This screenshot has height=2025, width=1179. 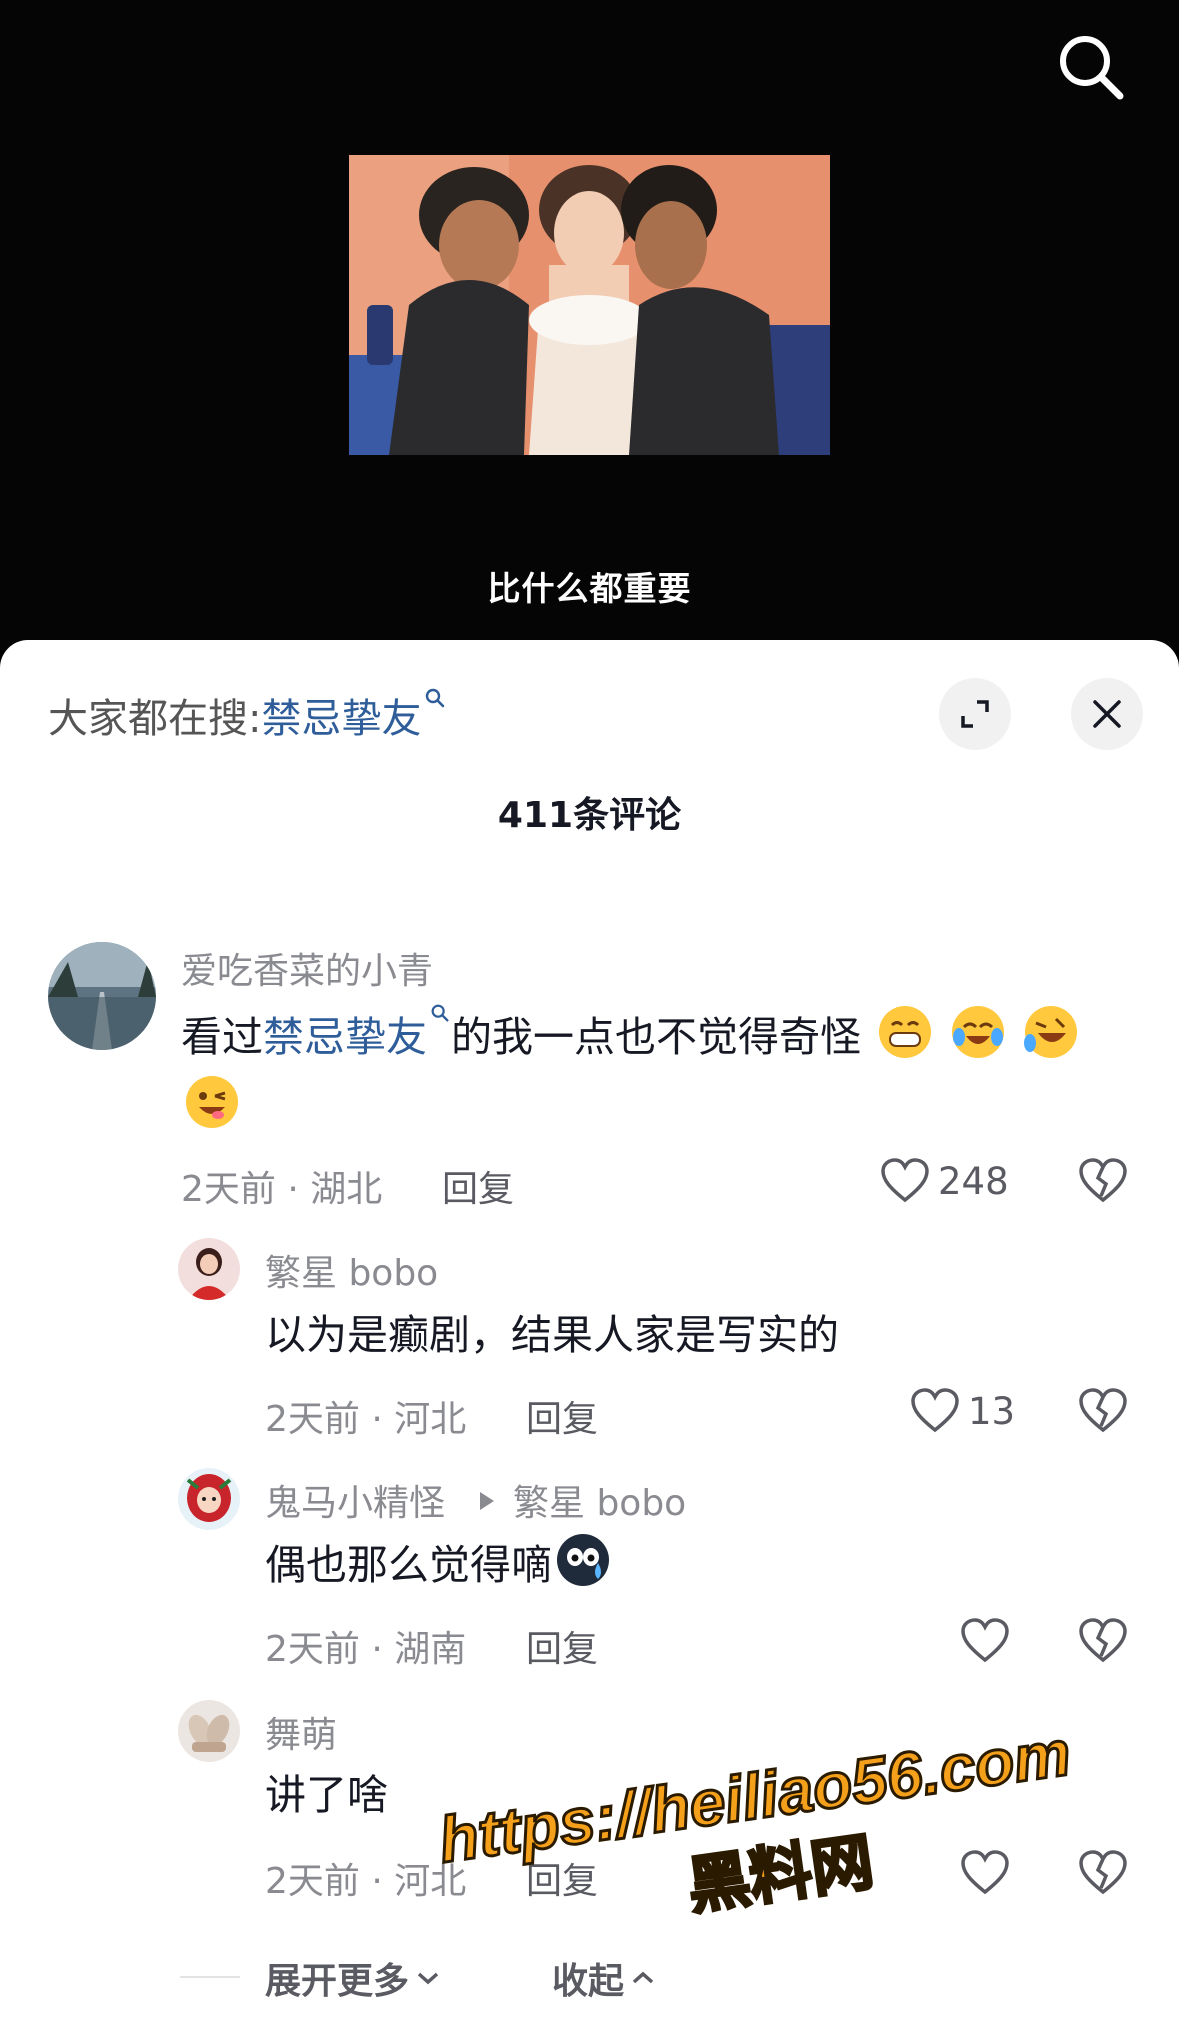 I want to click on chevron-up-icon, so click(x=643, y=1977).